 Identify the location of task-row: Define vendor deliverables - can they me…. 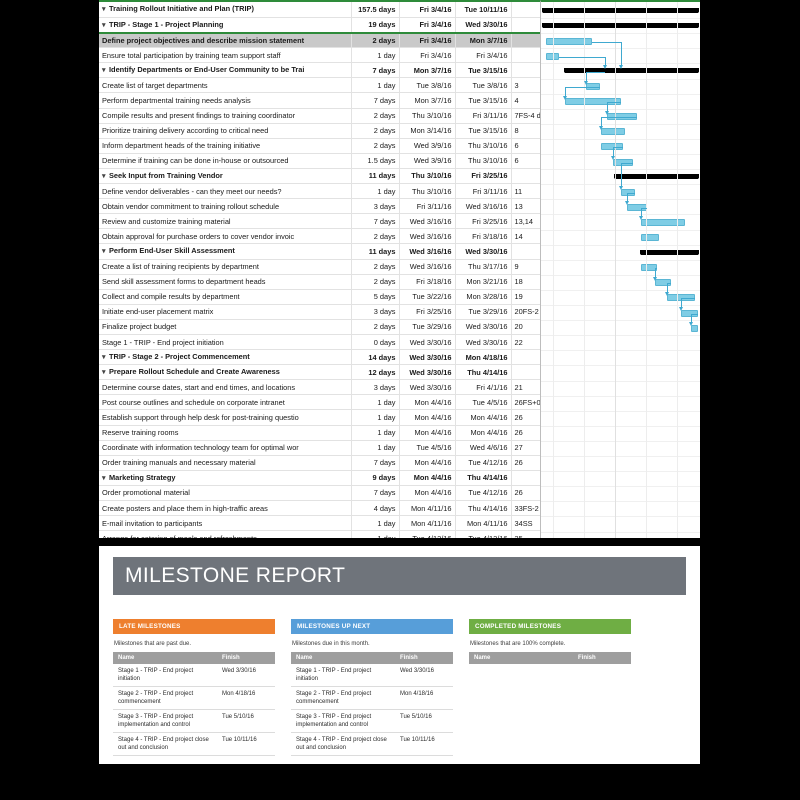
(319, 191).